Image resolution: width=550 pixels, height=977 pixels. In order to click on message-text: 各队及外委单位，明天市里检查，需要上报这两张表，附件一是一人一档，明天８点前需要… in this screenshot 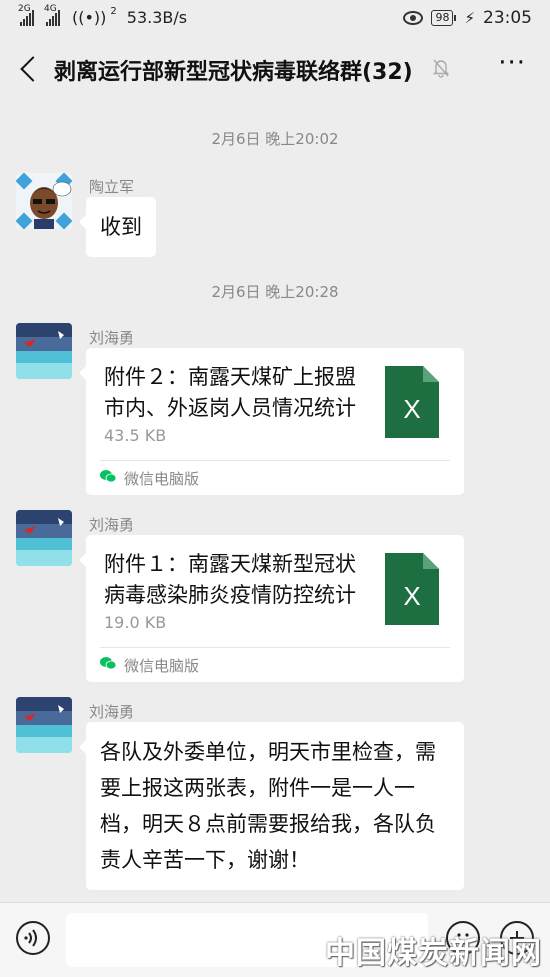, I will do `click(268, 806)`.